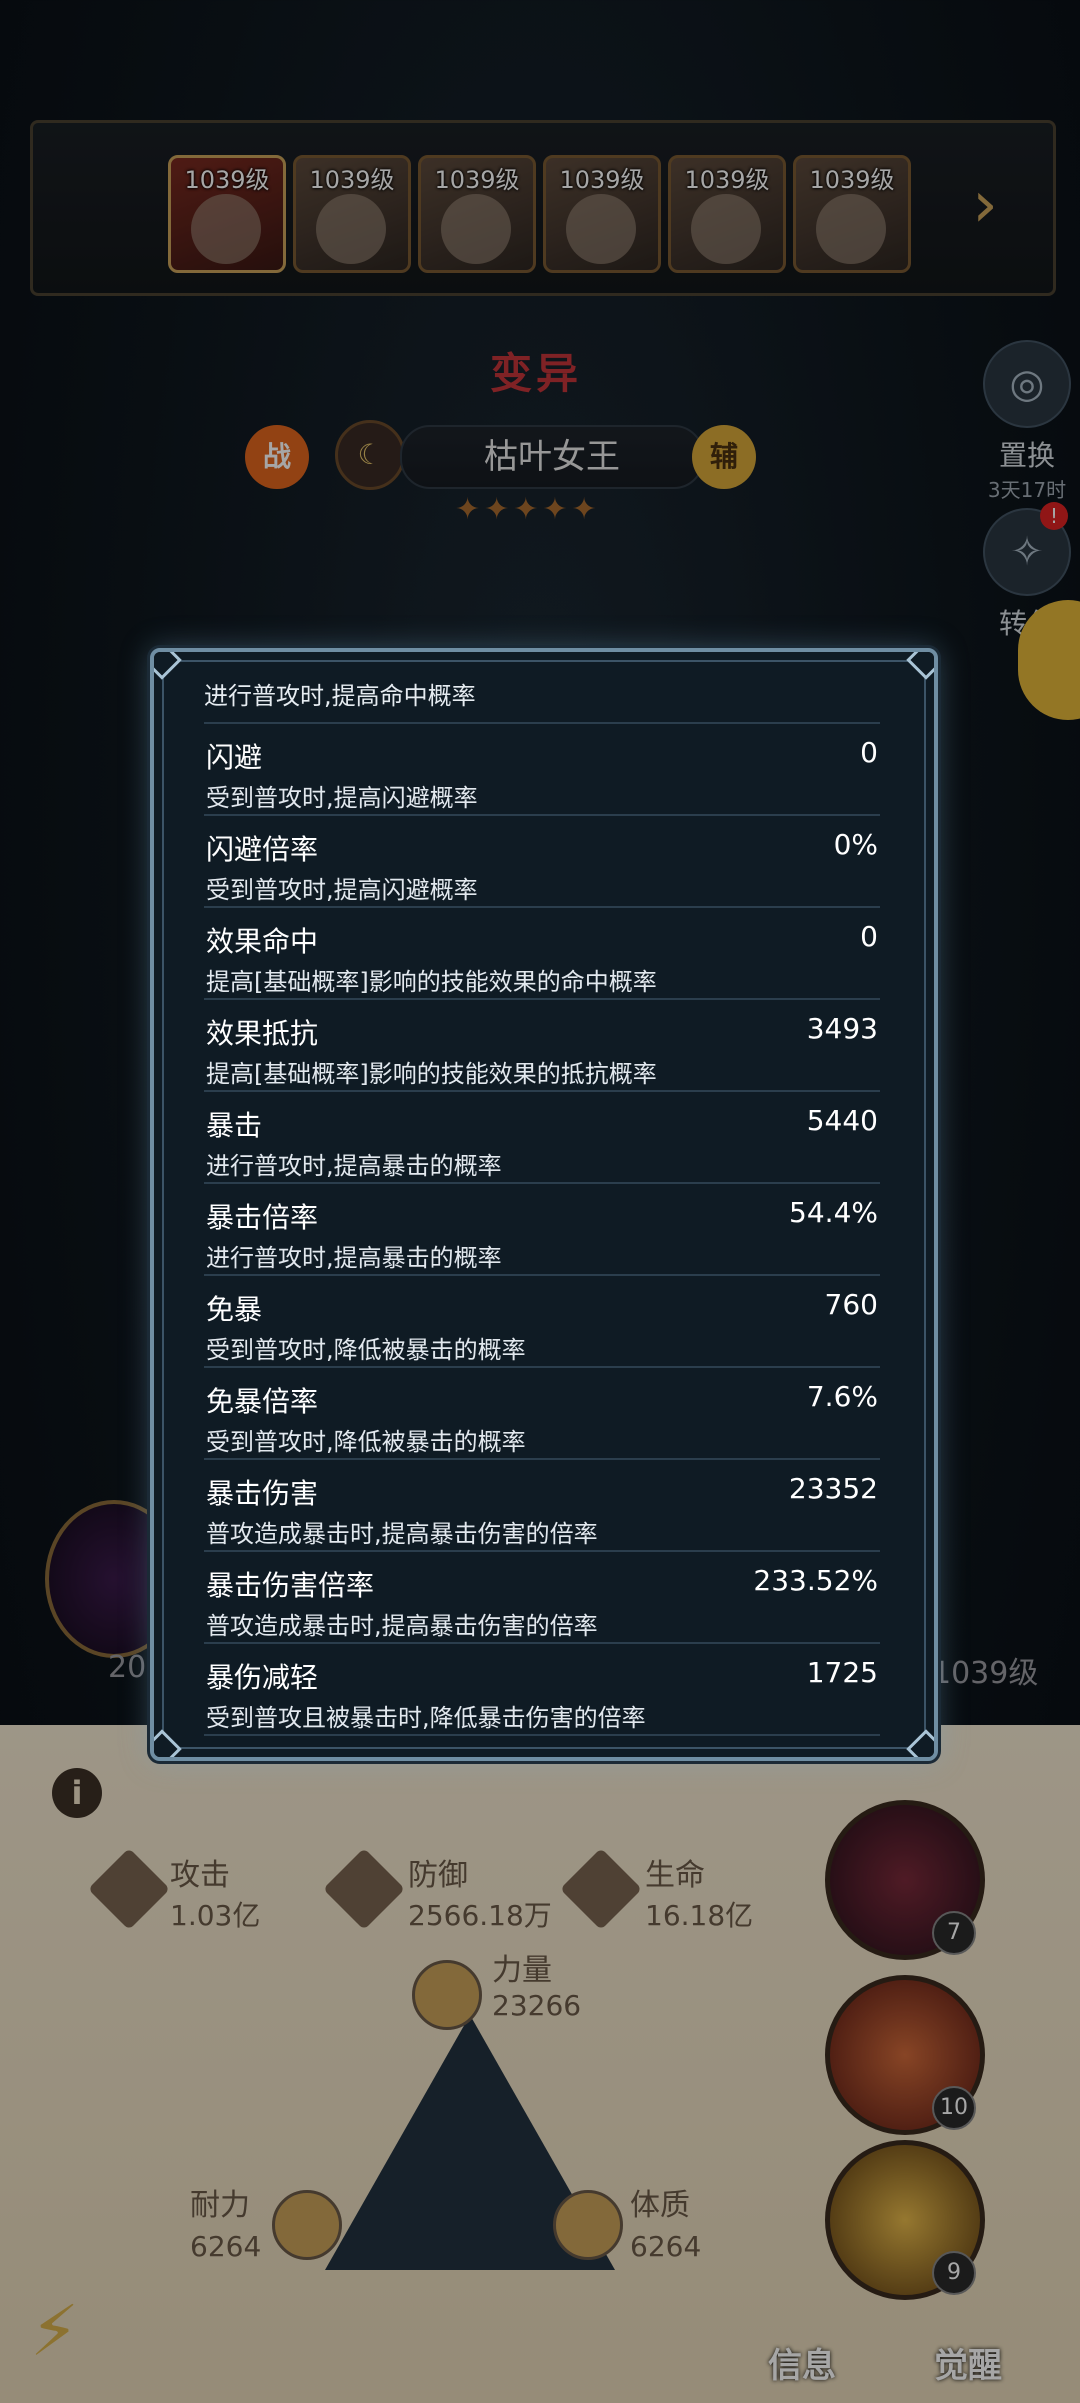 The width and height of the screenshot is (1080, 2403). I want to click on constitution-value: 6264, so click(666, 2246).